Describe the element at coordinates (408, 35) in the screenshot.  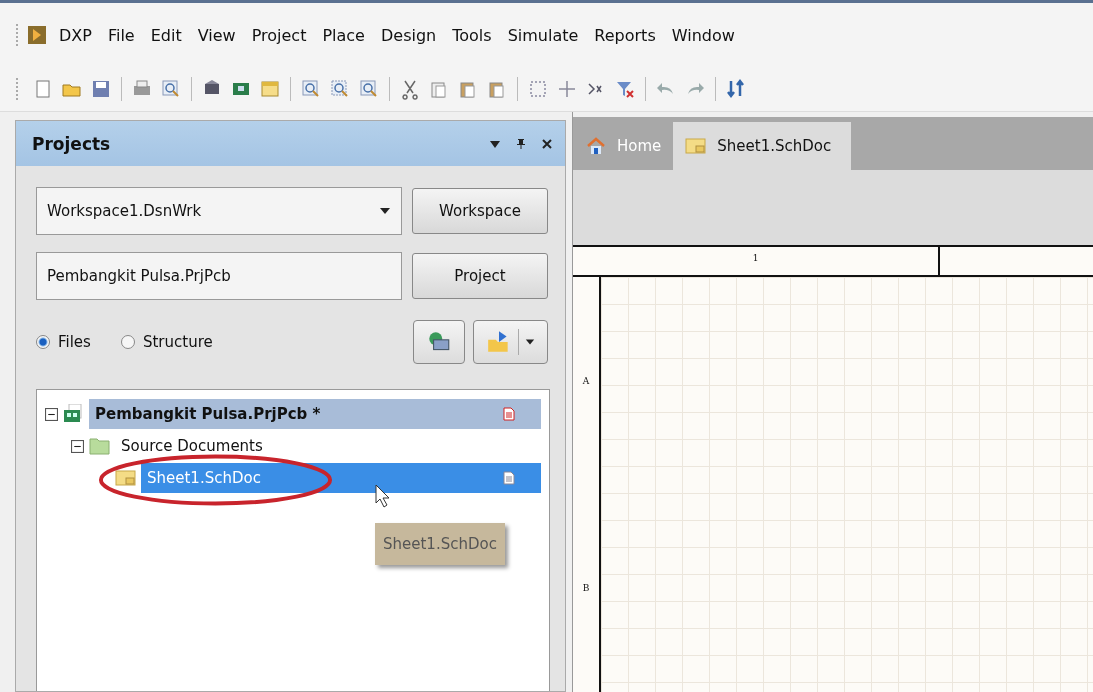
I see `menu-item: Design` at that location.